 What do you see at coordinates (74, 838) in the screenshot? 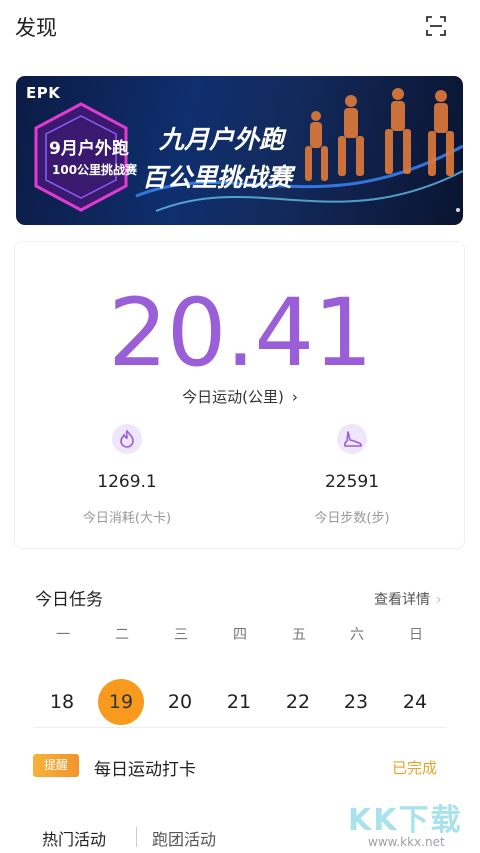
I see `tab-hot-activities: 热门活动` at bounding box center [74, 838].